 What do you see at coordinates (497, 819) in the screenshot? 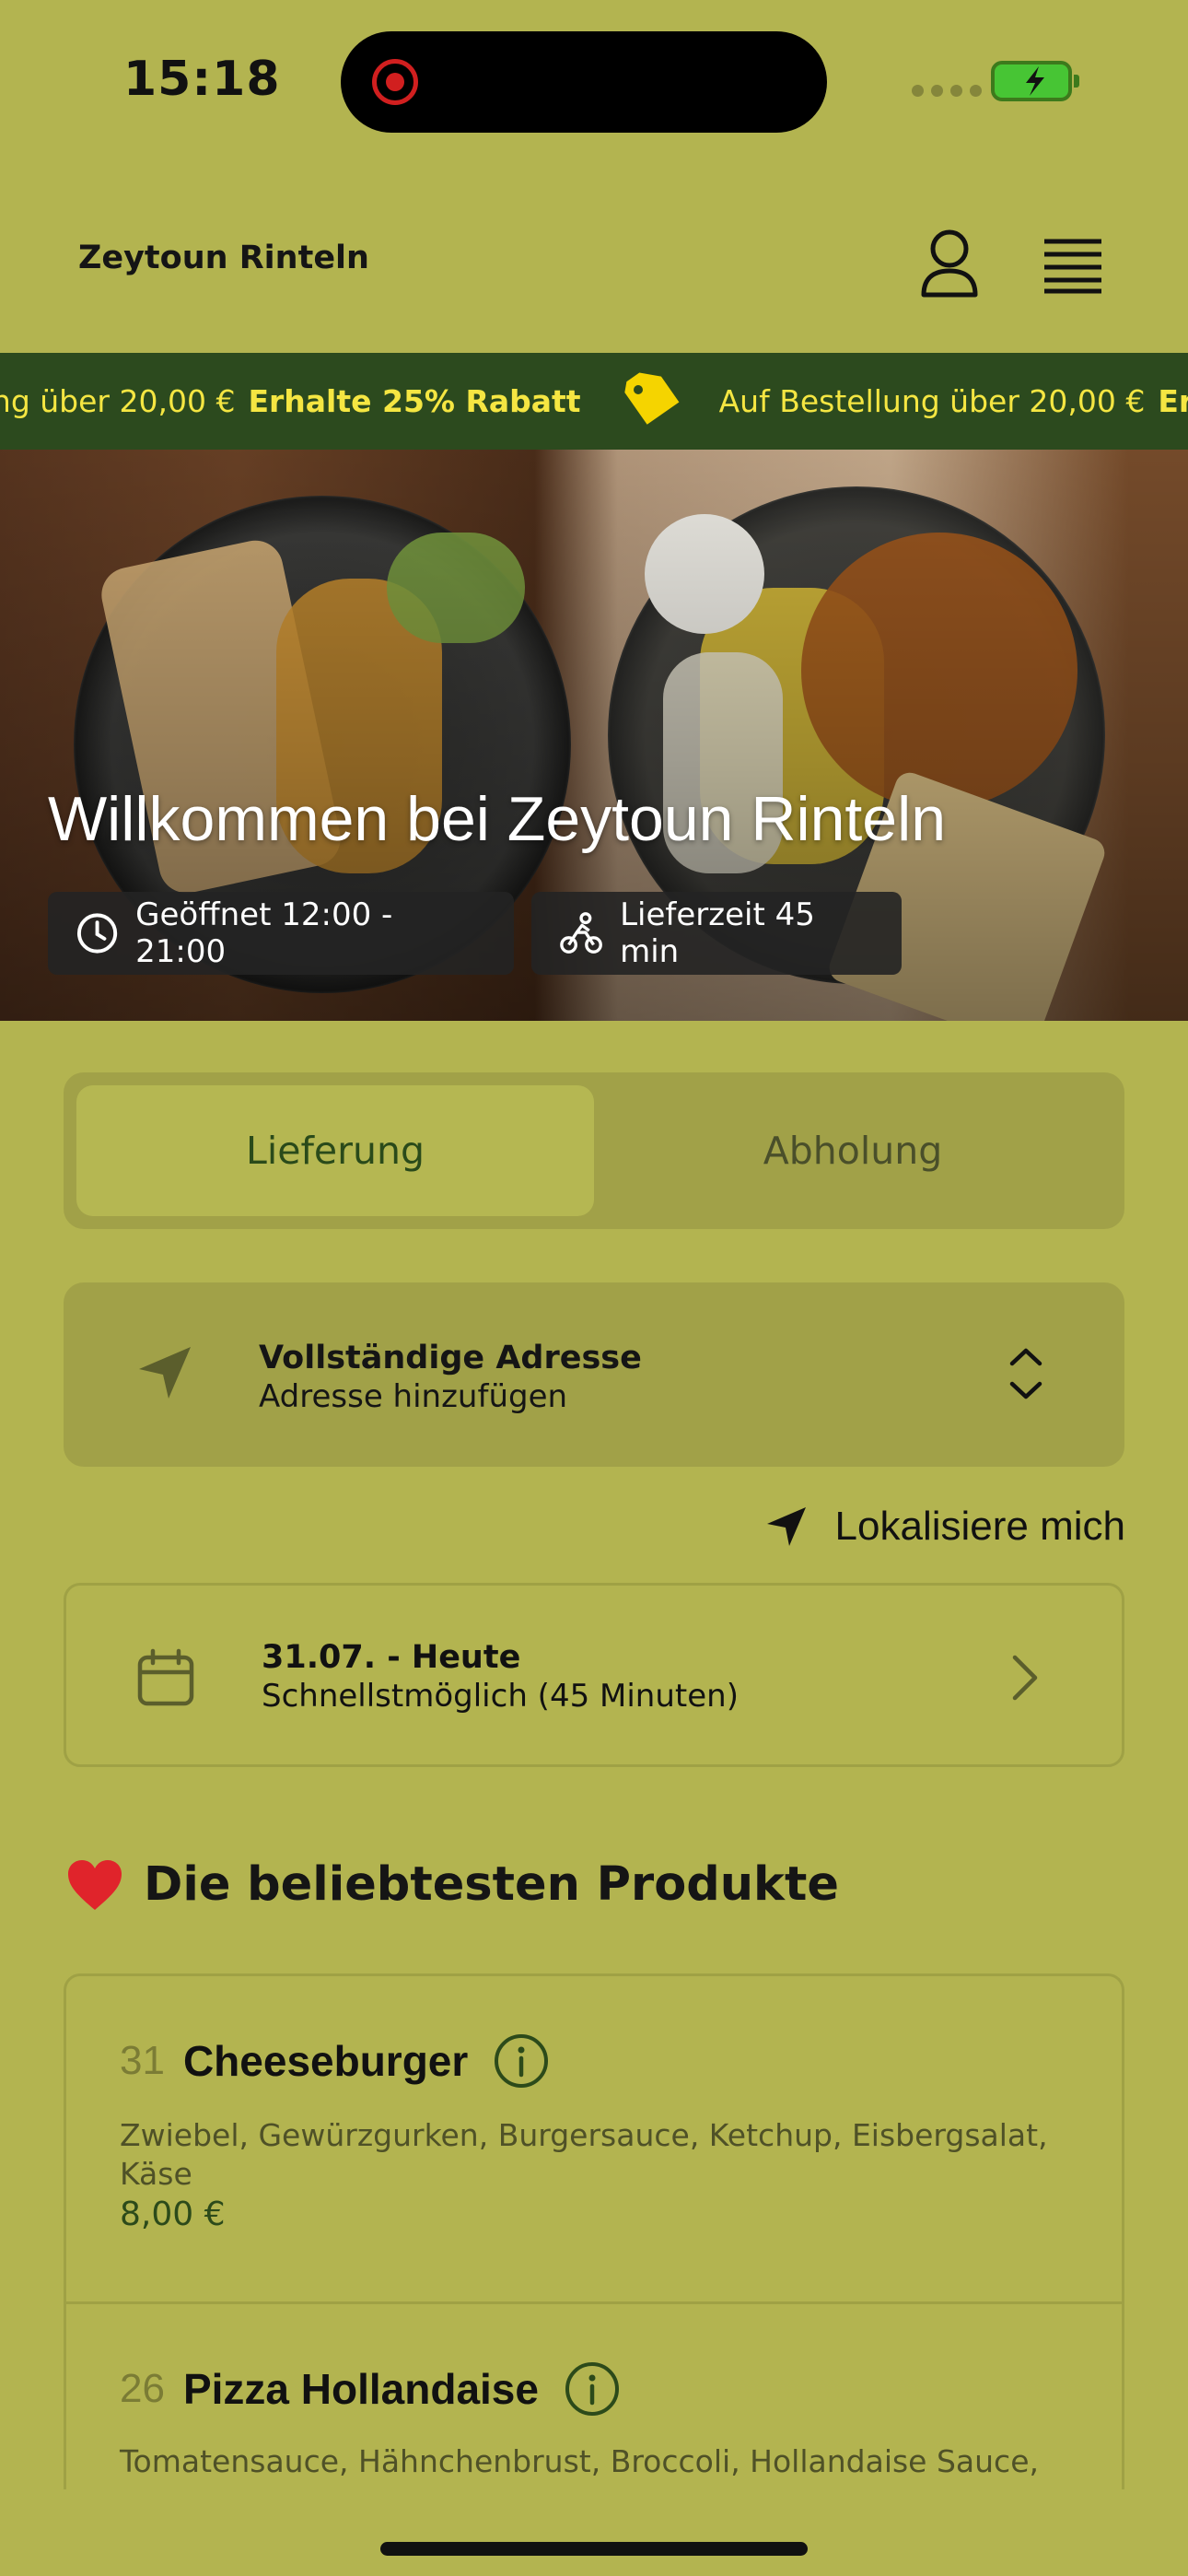
I see `hero-title: Willkommen bei Zeytoun Rinteln` at bounding box center [497, 819].